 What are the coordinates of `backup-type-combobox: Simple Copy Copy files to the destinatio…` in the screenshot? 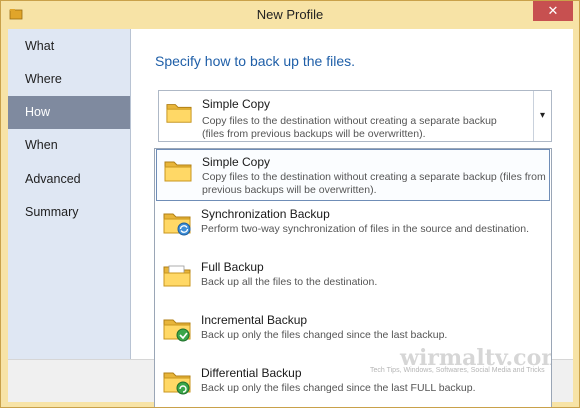 It's located at (355, 116).